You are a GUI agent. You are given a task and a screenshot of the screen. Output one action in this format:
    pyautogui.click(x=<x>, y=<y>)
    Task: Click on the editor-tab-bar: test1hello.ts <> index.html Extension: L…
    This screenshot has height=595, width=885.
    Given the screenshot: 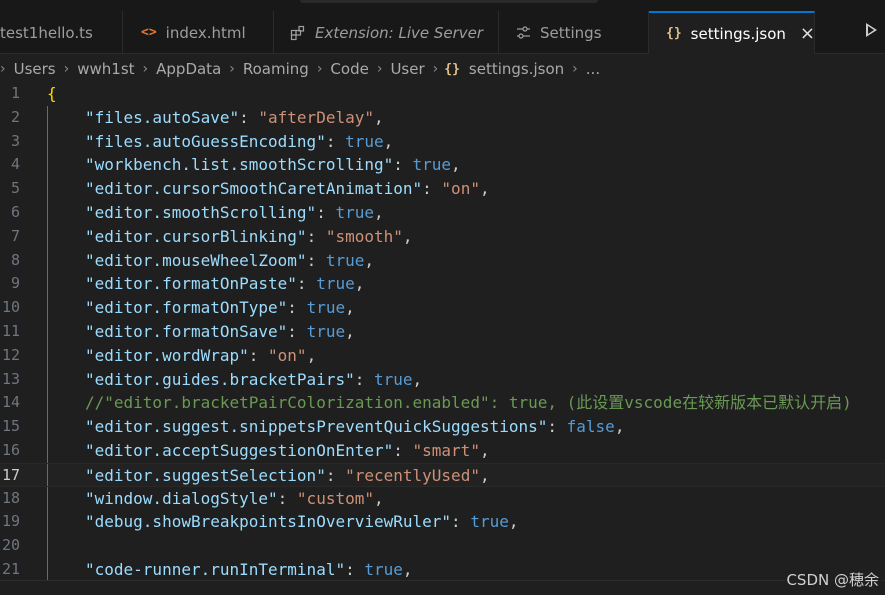 What is the action you would take?
    pyautogui.click(x=442, y=27)
    